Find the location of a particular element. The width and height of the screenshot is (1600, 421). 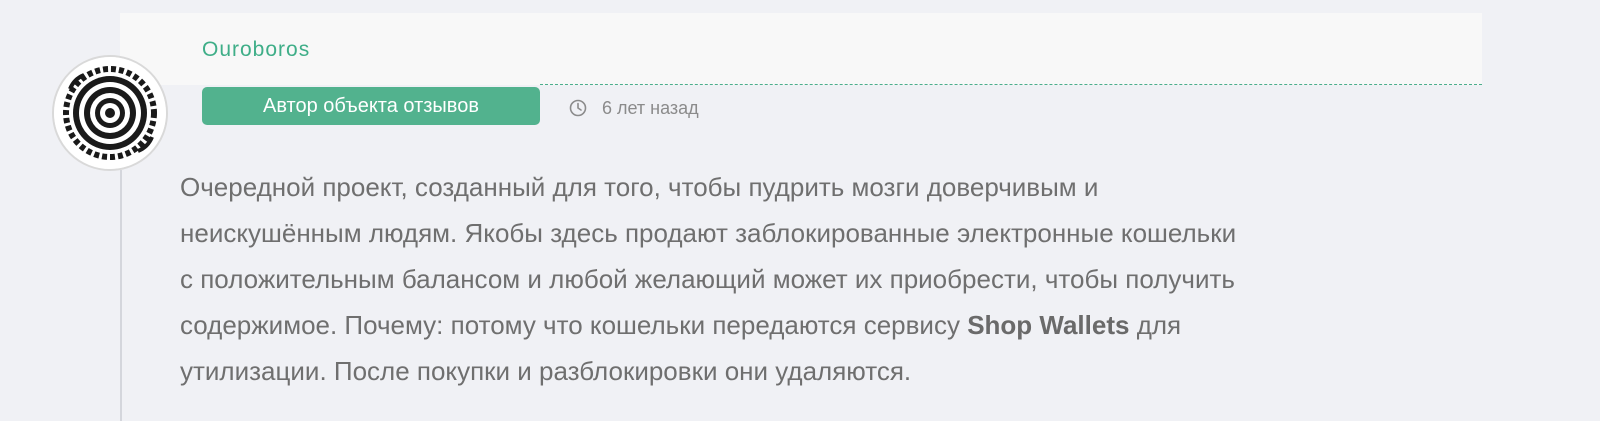

avatar is located at coordinates (110, 113).